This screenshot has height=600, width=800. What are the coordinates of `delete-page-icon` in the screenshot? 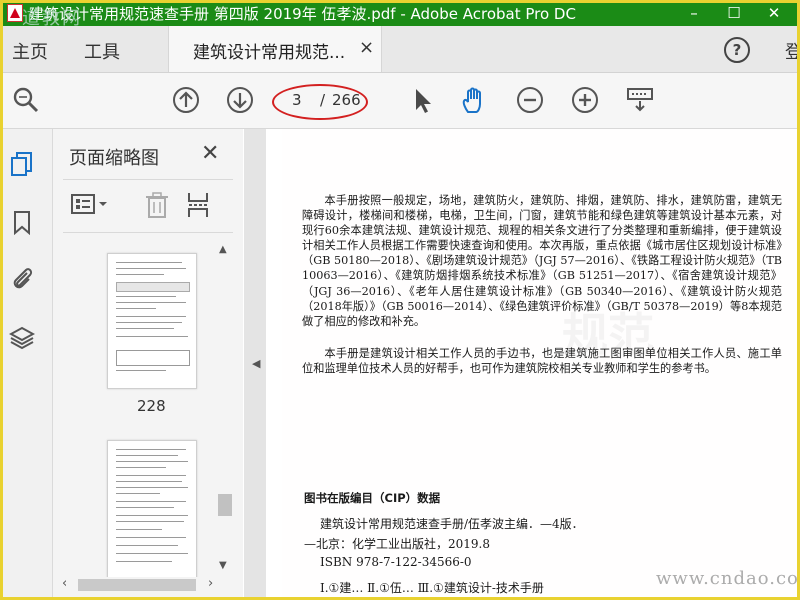 It's located at (157, 205).